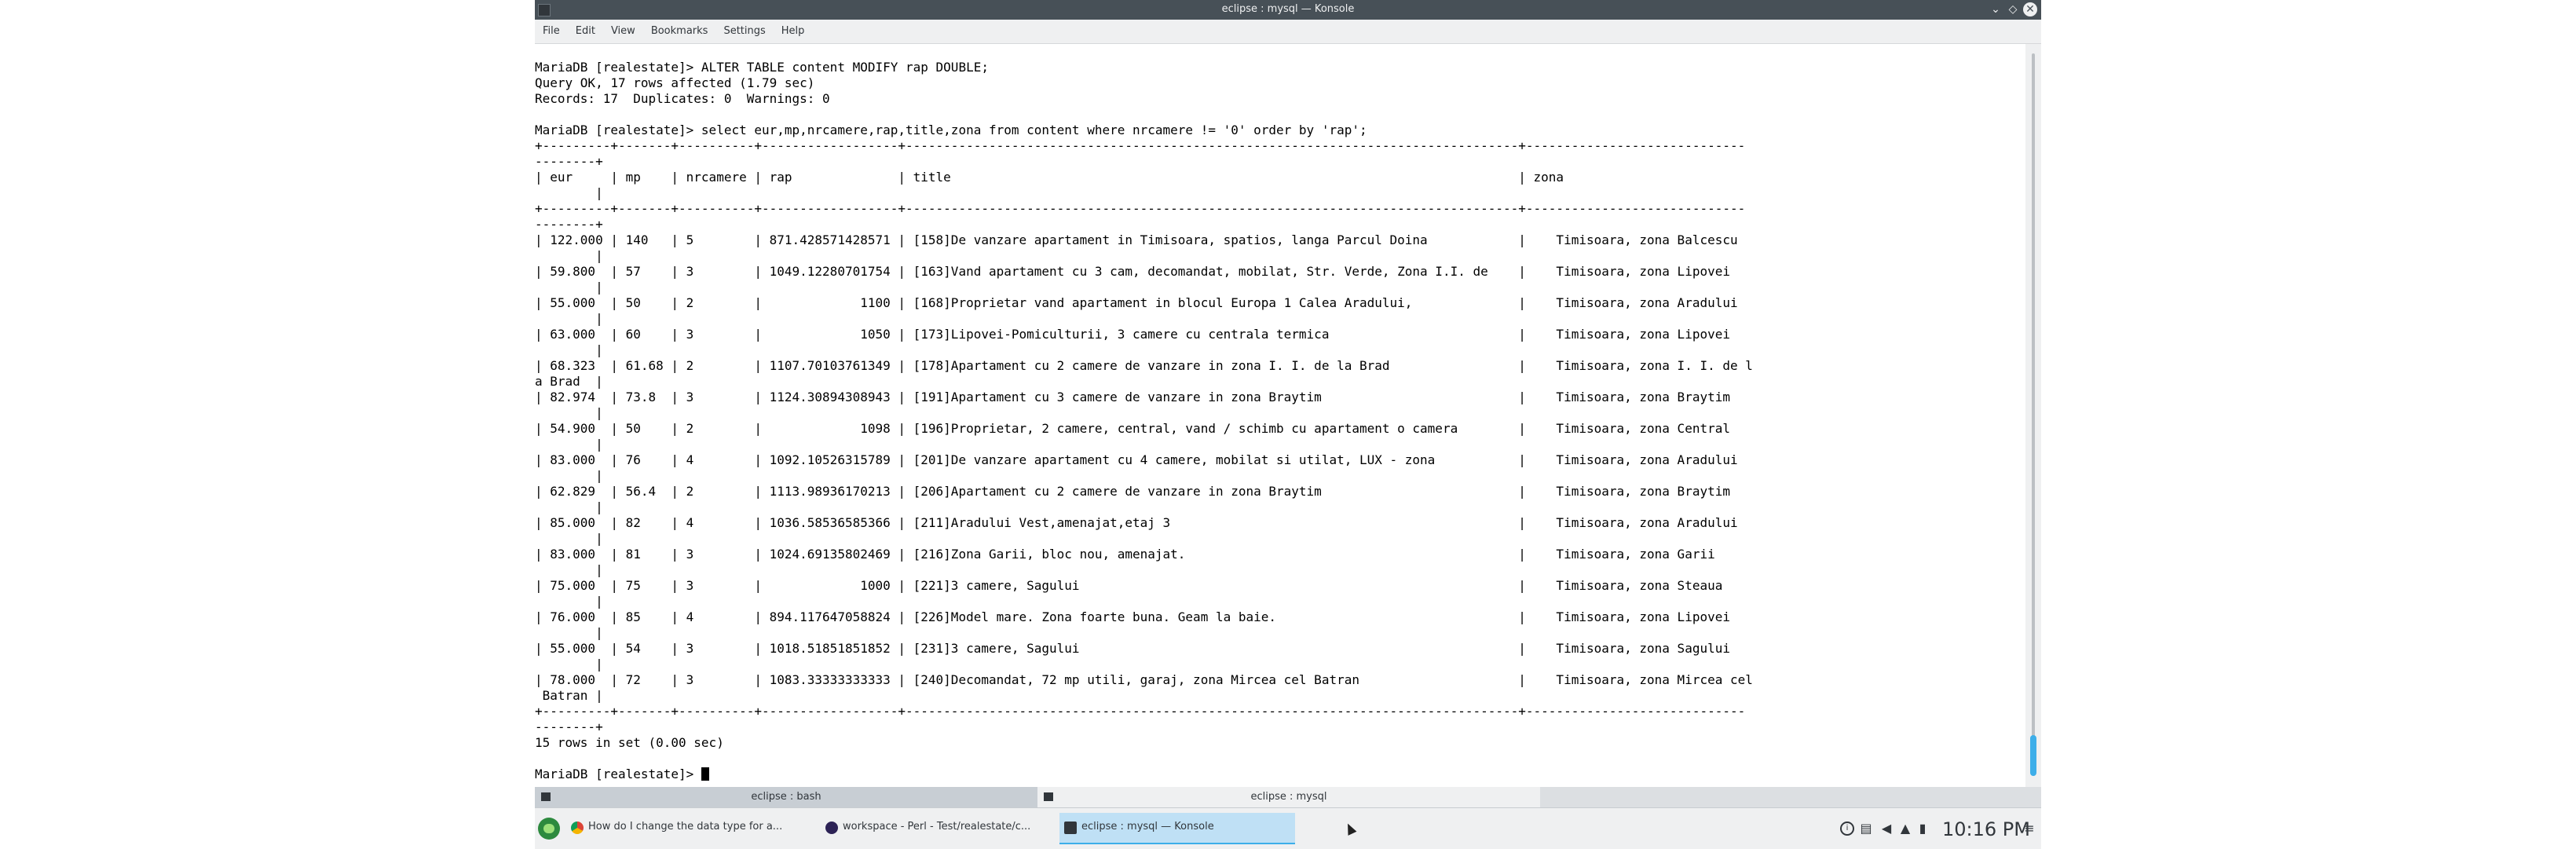  I want to click on terminal-line: a Brad |, so click(569, 381).